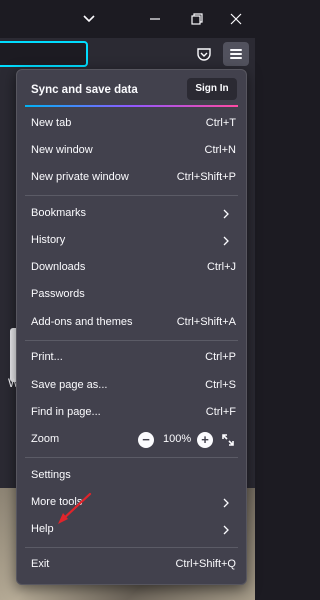  I want to click on restore-icon, so click(197, 19).